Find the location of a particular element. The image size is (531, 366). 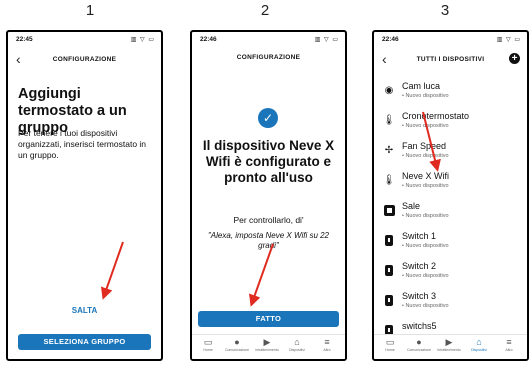

list-item: Switch 2 • Nuovo dispositivo is located at coordinates (451, 272).